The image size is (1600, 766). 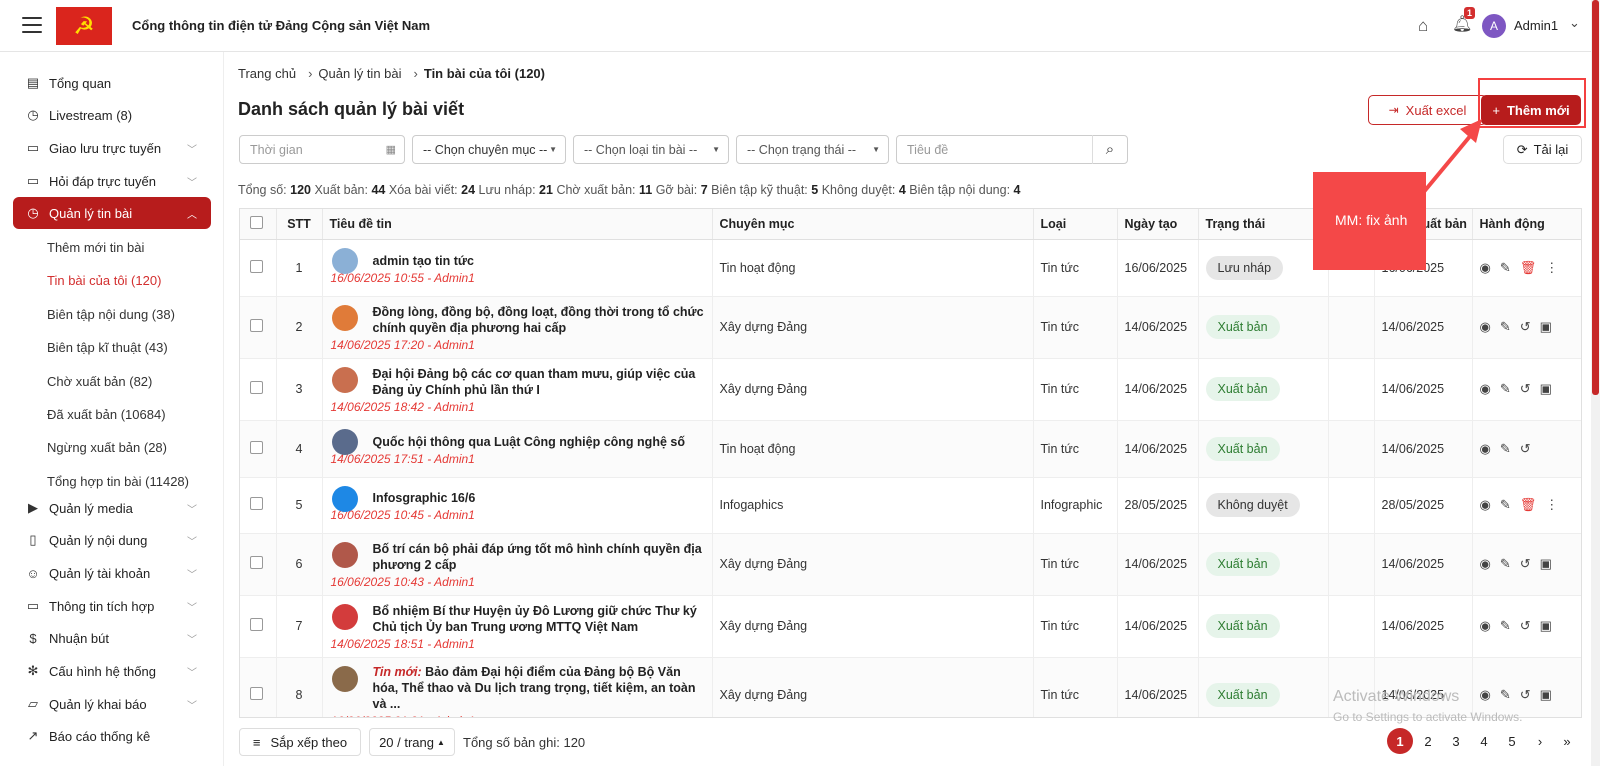 I want to click on page-5-button: 5, so click(x=1512, y=741).